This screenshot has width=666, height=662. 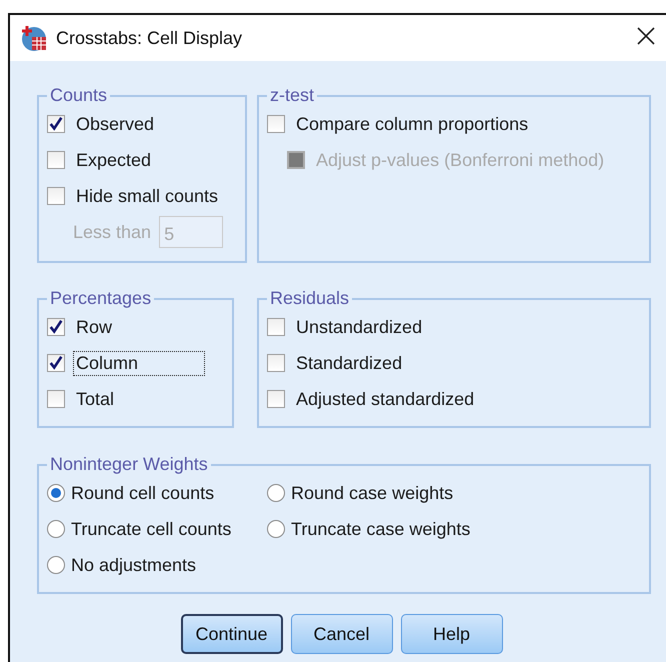 I want to click on checkbox-label: Unstandardized, so click(x=359, y=327).